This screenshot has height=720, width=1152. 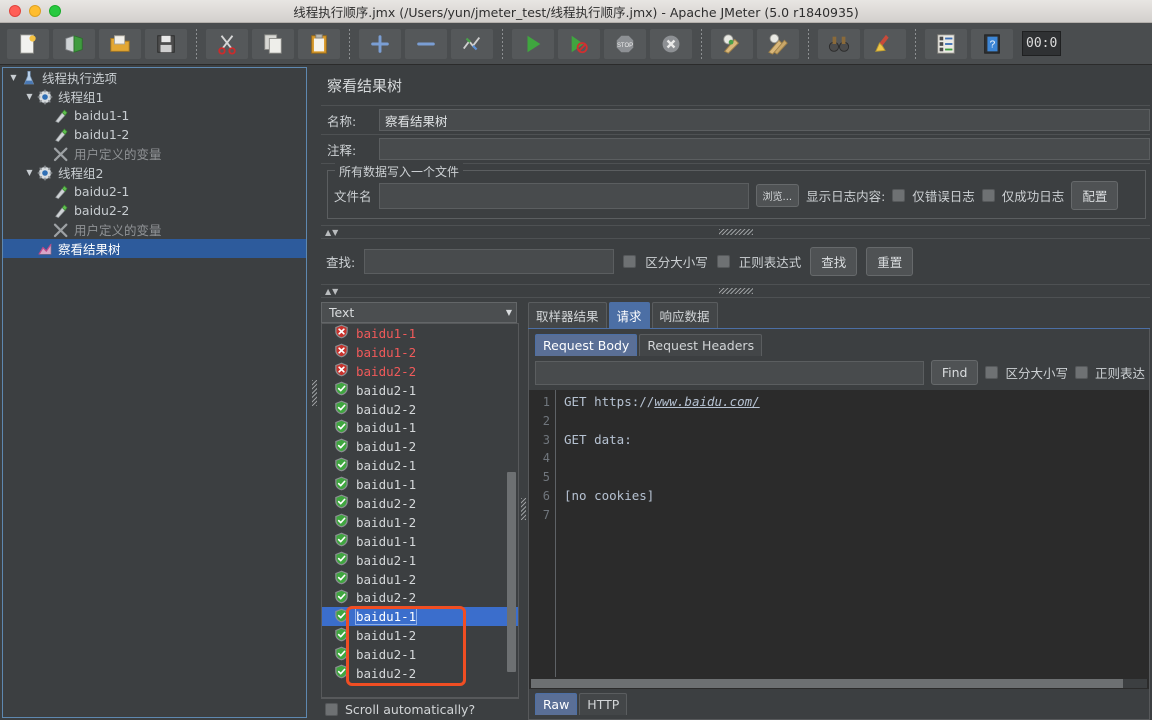 I want to click on editor-horizontal-scrollbar, so click(x=839, y=683).